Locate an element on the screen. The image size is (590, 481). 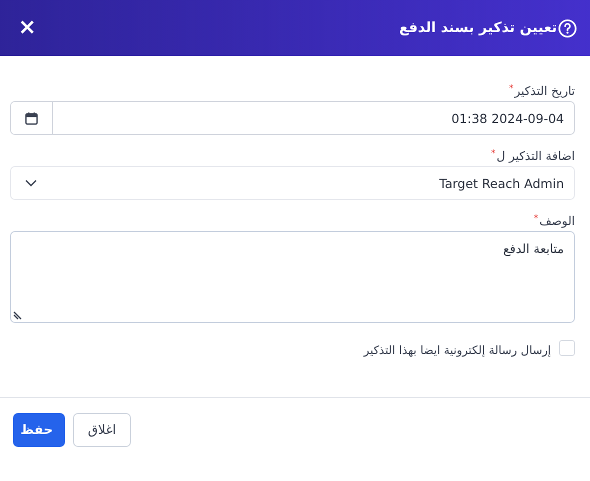
checkbox is located at coordinates (567, 348).